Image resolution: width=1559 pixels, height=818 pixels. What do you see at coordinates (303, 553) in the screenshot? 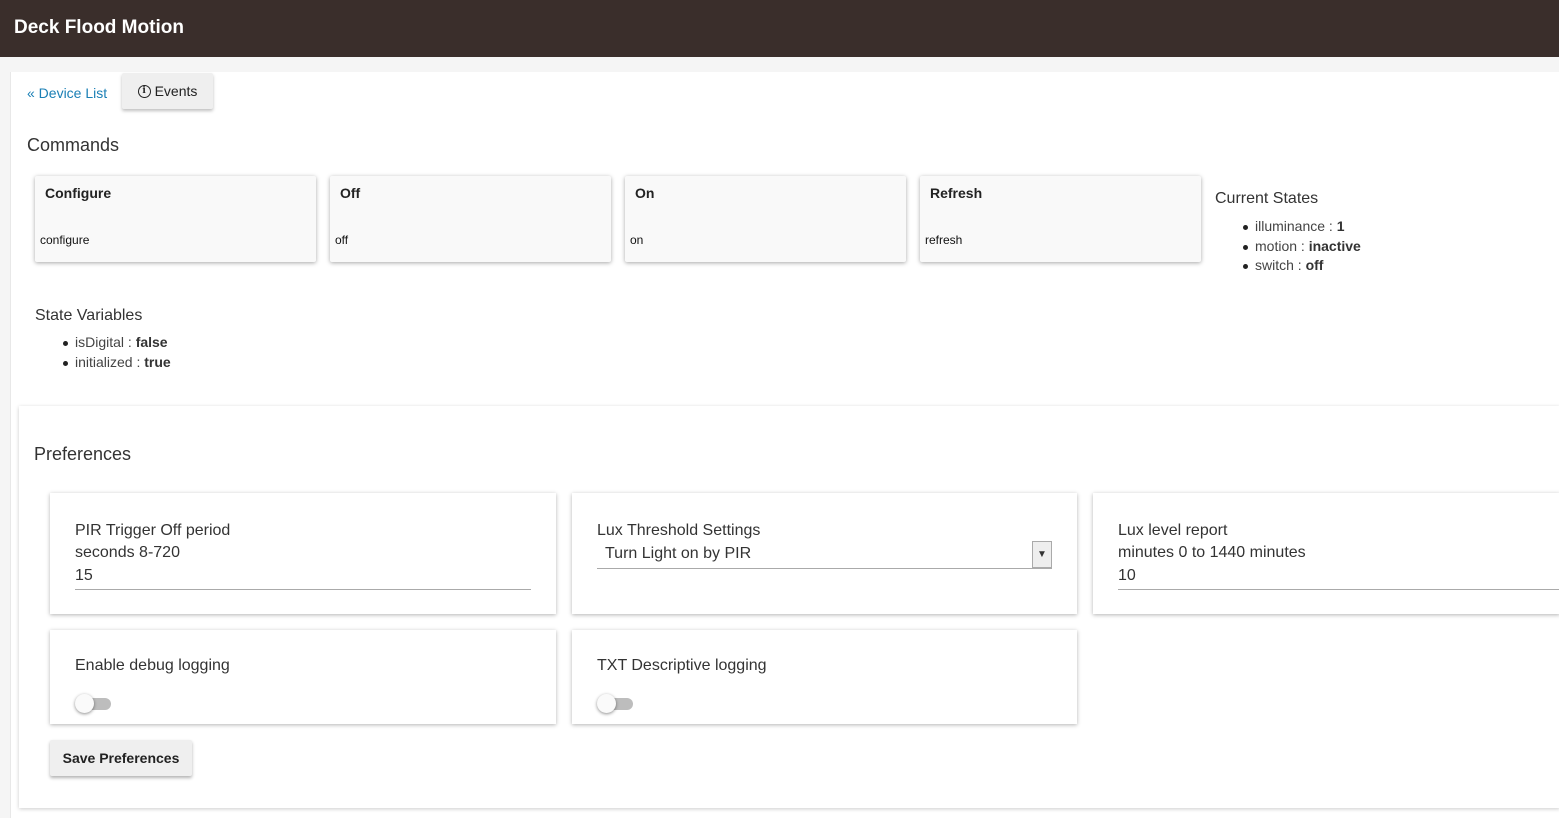
I see `pref-pir-trigger: PIR Trigger Off period seconds 8-720 15` at bounding box center [303, 553].